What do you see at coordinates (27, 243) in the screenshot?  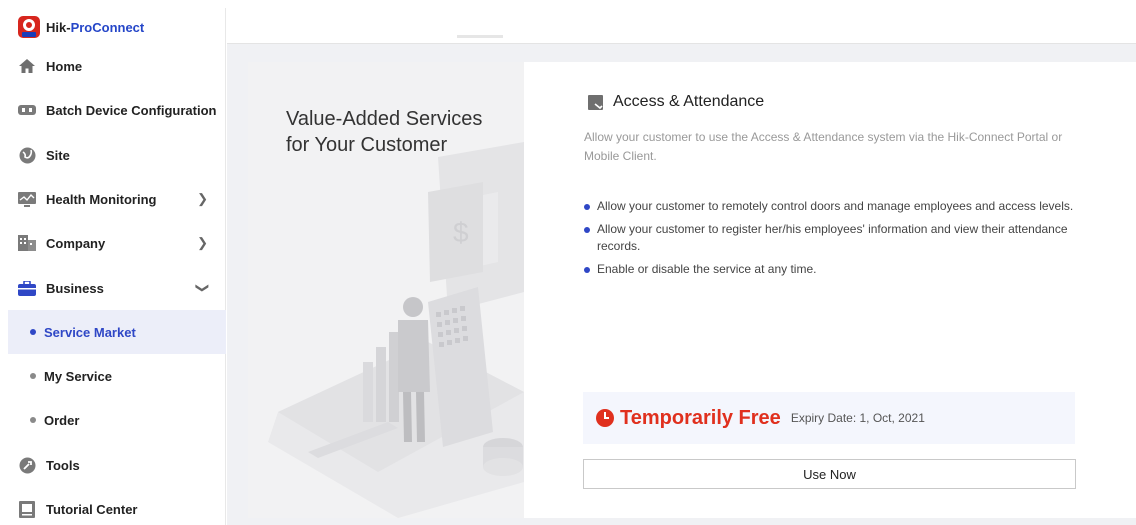 I see `company-icon` at bounding box center [27, 243].